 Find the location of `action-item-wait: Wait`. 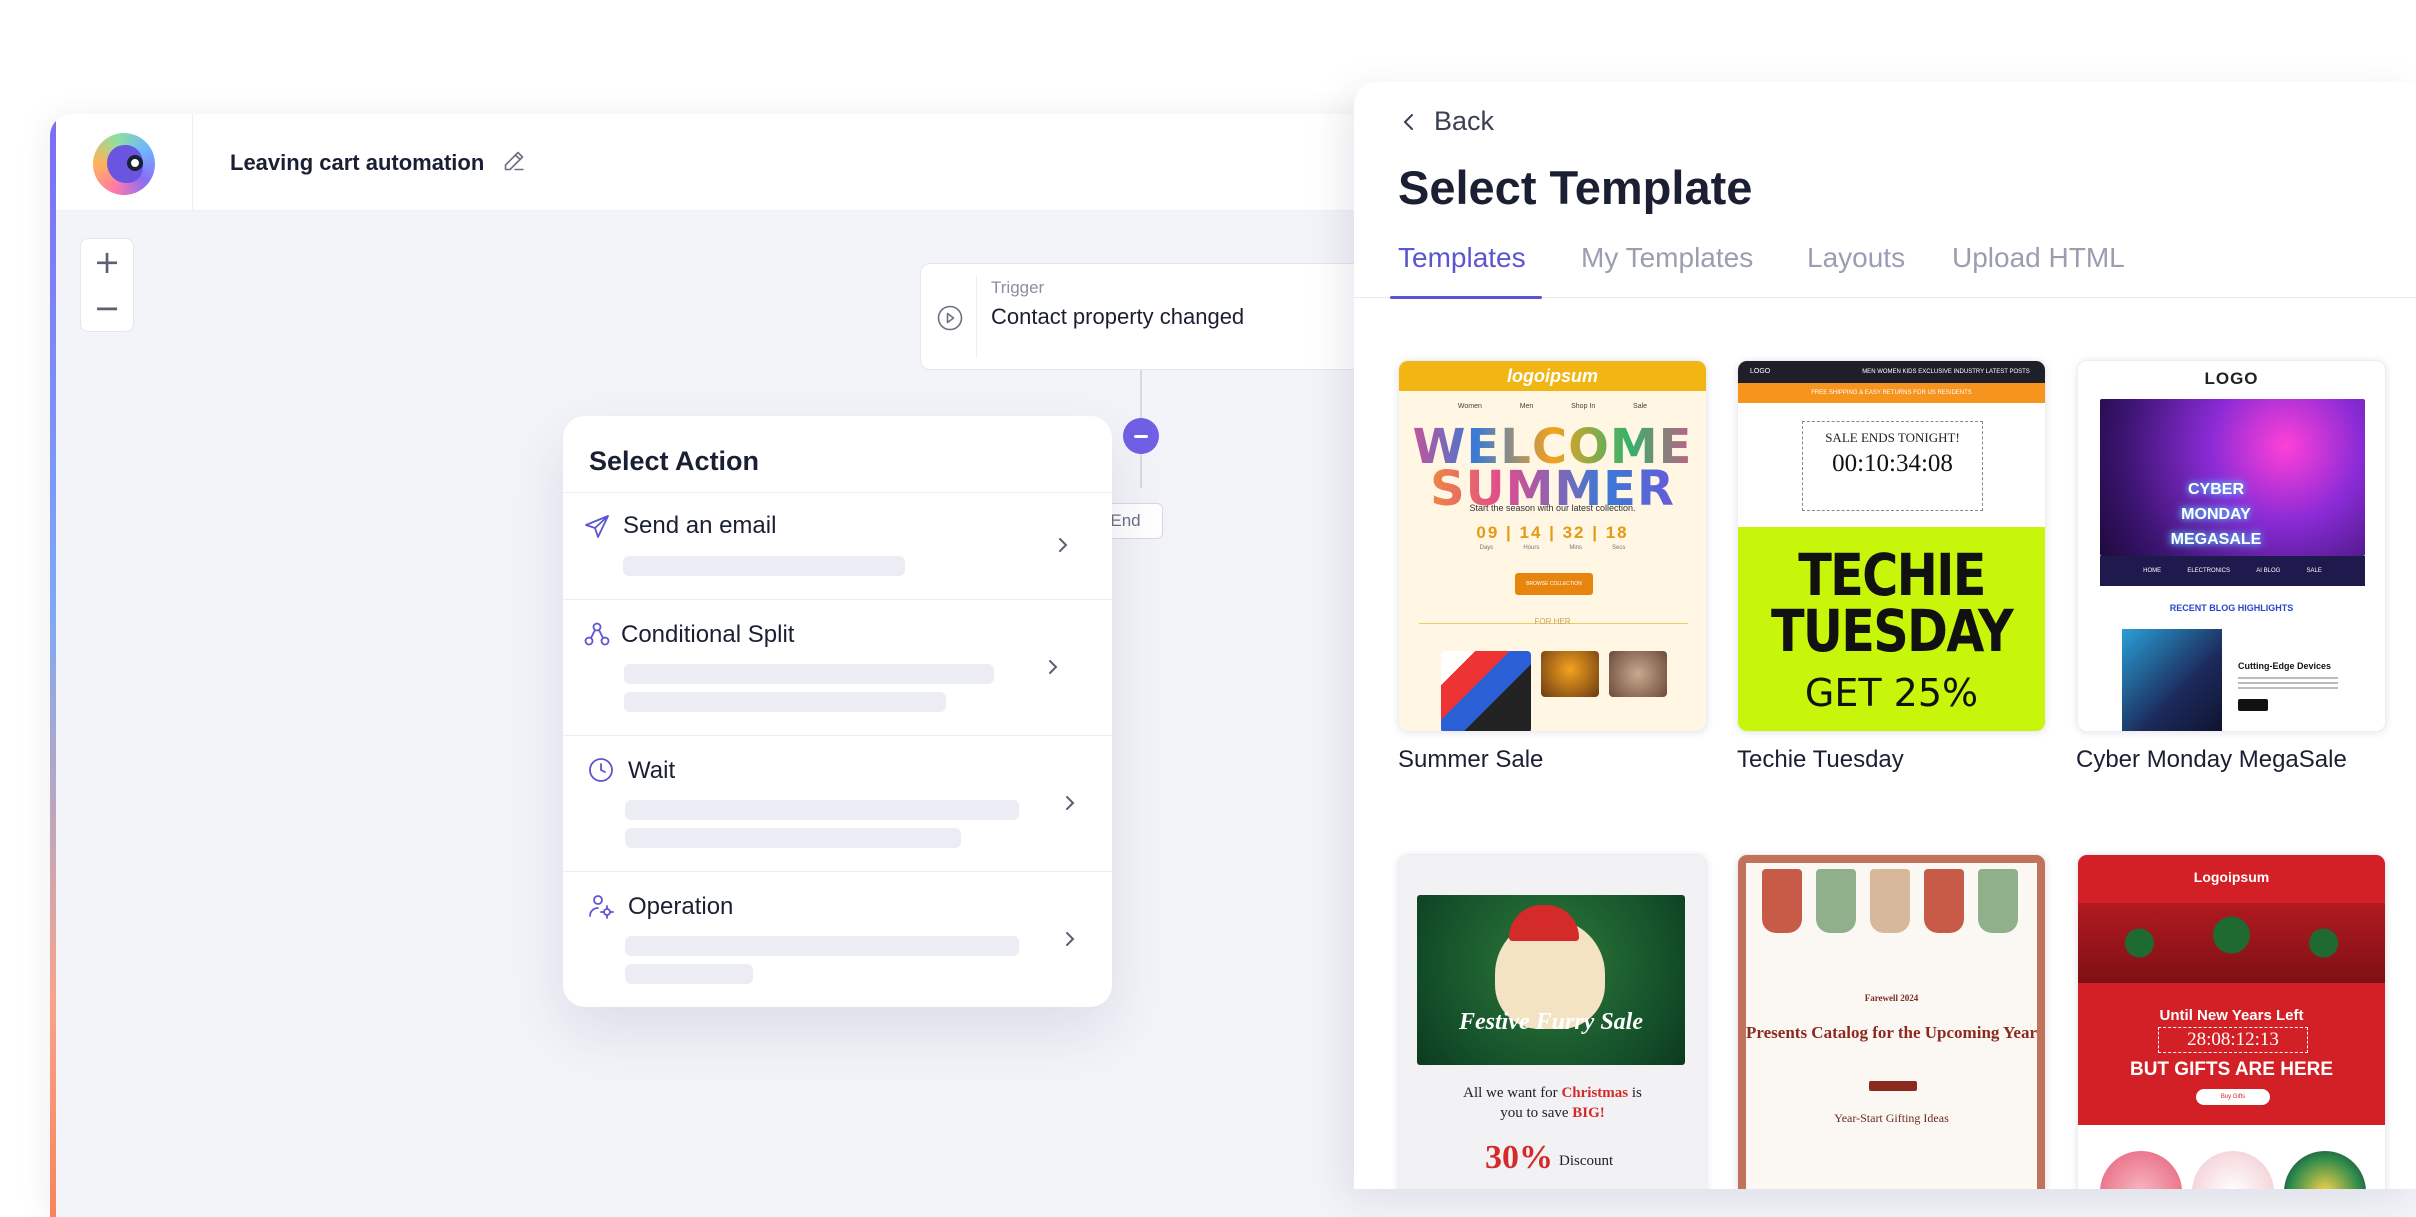

action-item-wait: Wait is located at coordinates (837, 803).